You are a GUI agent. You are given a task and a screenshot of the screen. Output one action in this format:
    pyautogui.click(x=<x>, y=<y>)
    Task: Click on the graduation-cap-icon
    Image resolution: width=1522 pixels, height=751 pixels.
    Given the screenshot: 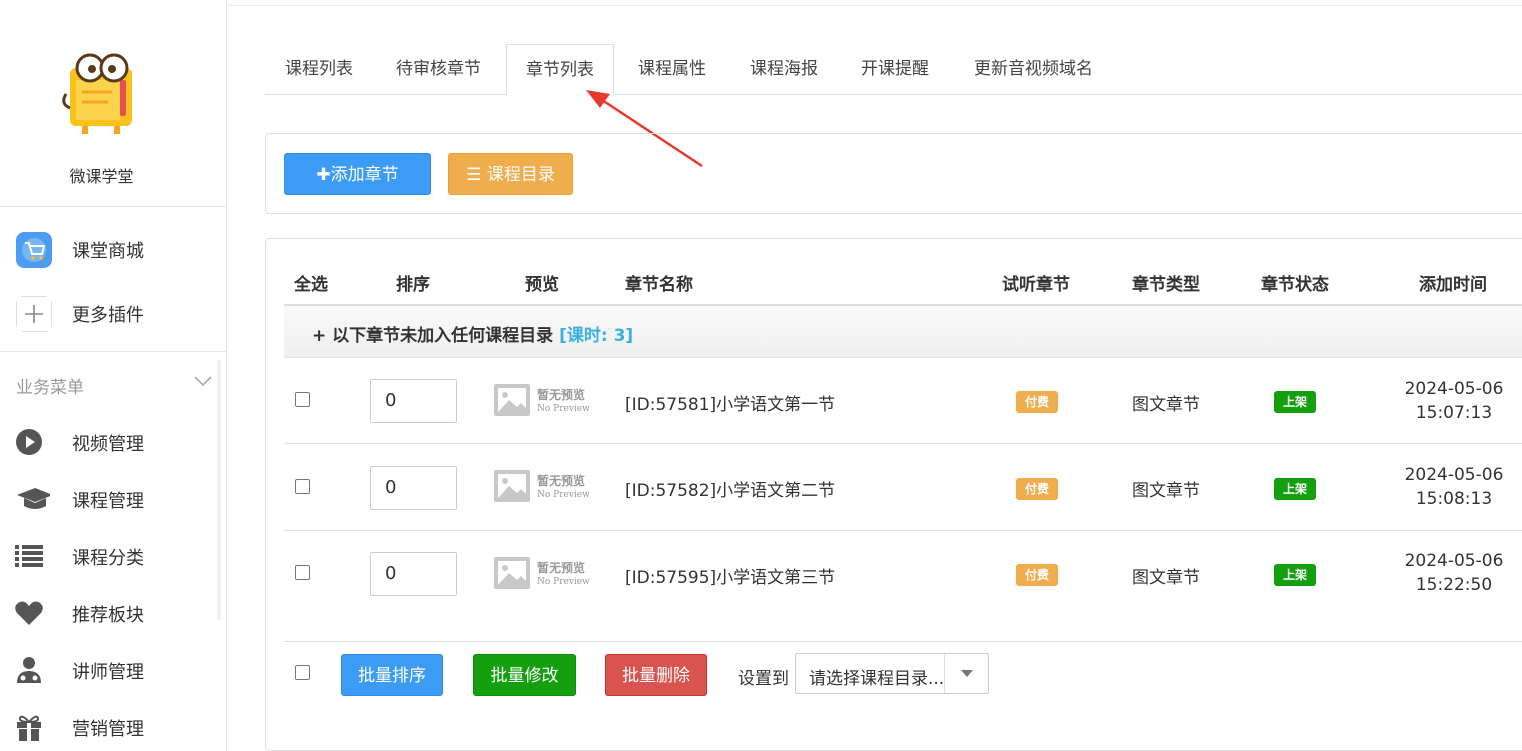 What is the action you would take?
    pyautogui.click(x=33, y=498)
    